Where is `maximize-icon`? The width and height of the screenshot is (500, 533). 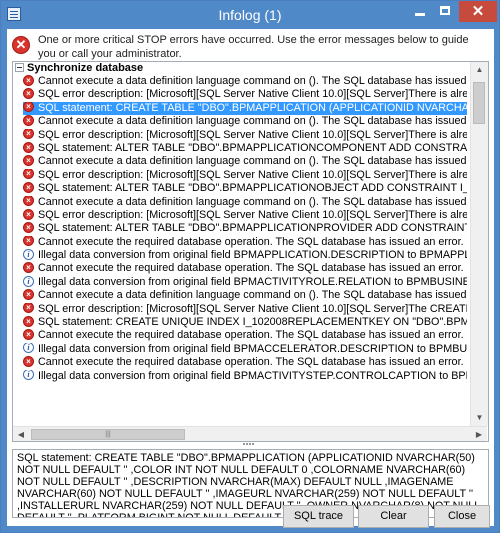 maximize-icon is located at coordinates (445, 10).